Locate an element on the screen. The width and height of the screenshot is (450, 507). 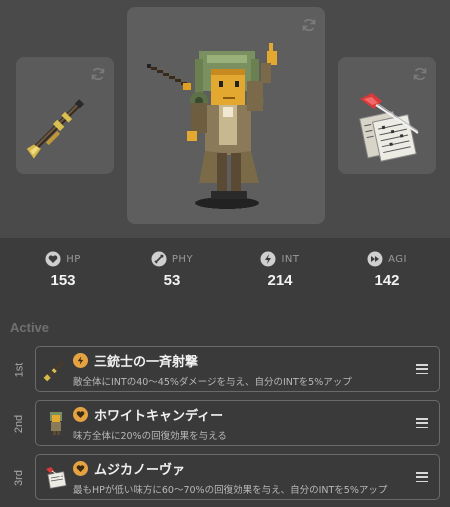
fast-forward-icon is located at coordinates (375, 259).